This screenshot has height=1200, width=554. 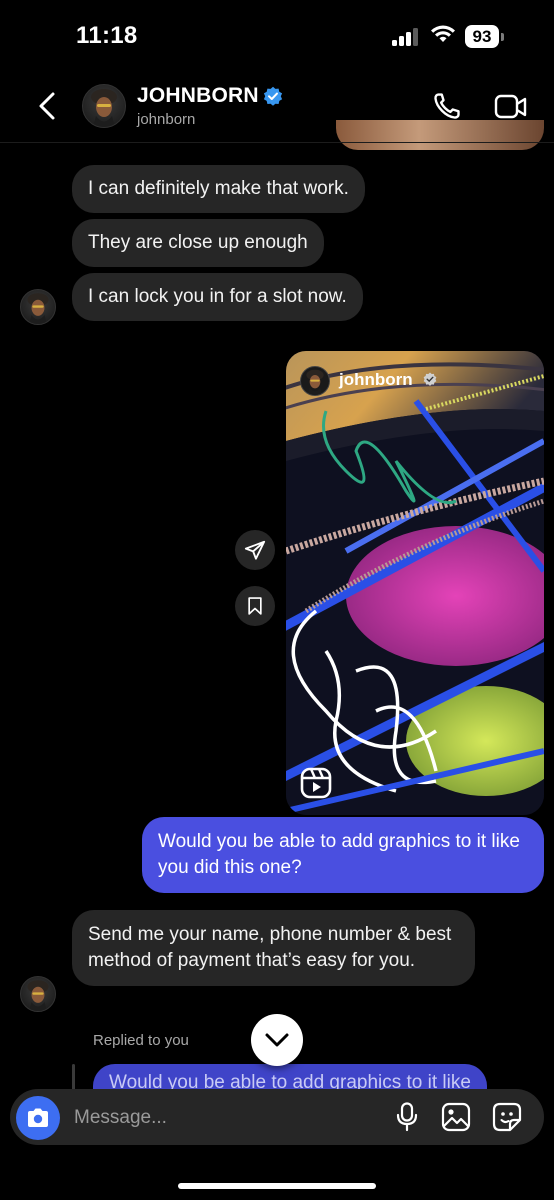 I want to click on replied-label: Replied to you, so click(x=141, y=1040).